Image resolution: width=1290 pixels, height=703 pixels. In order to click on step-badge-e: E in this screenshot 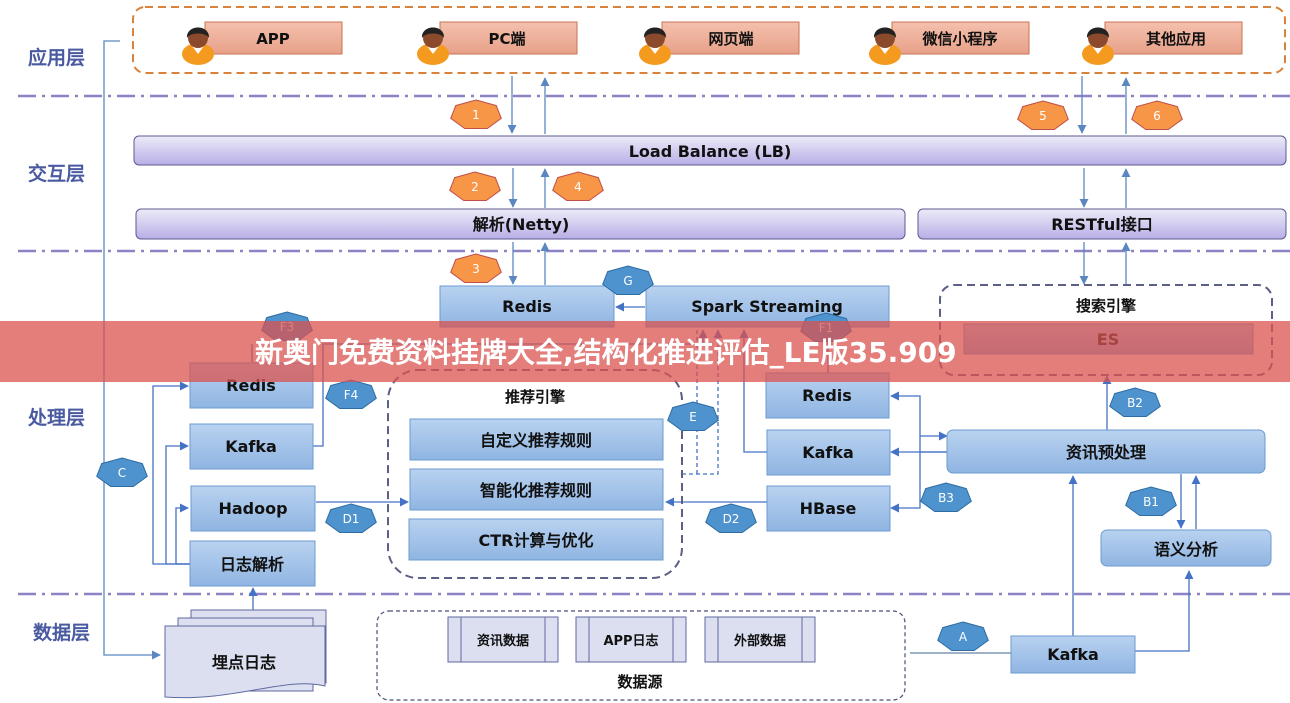, I will do `click(693, 416)`.